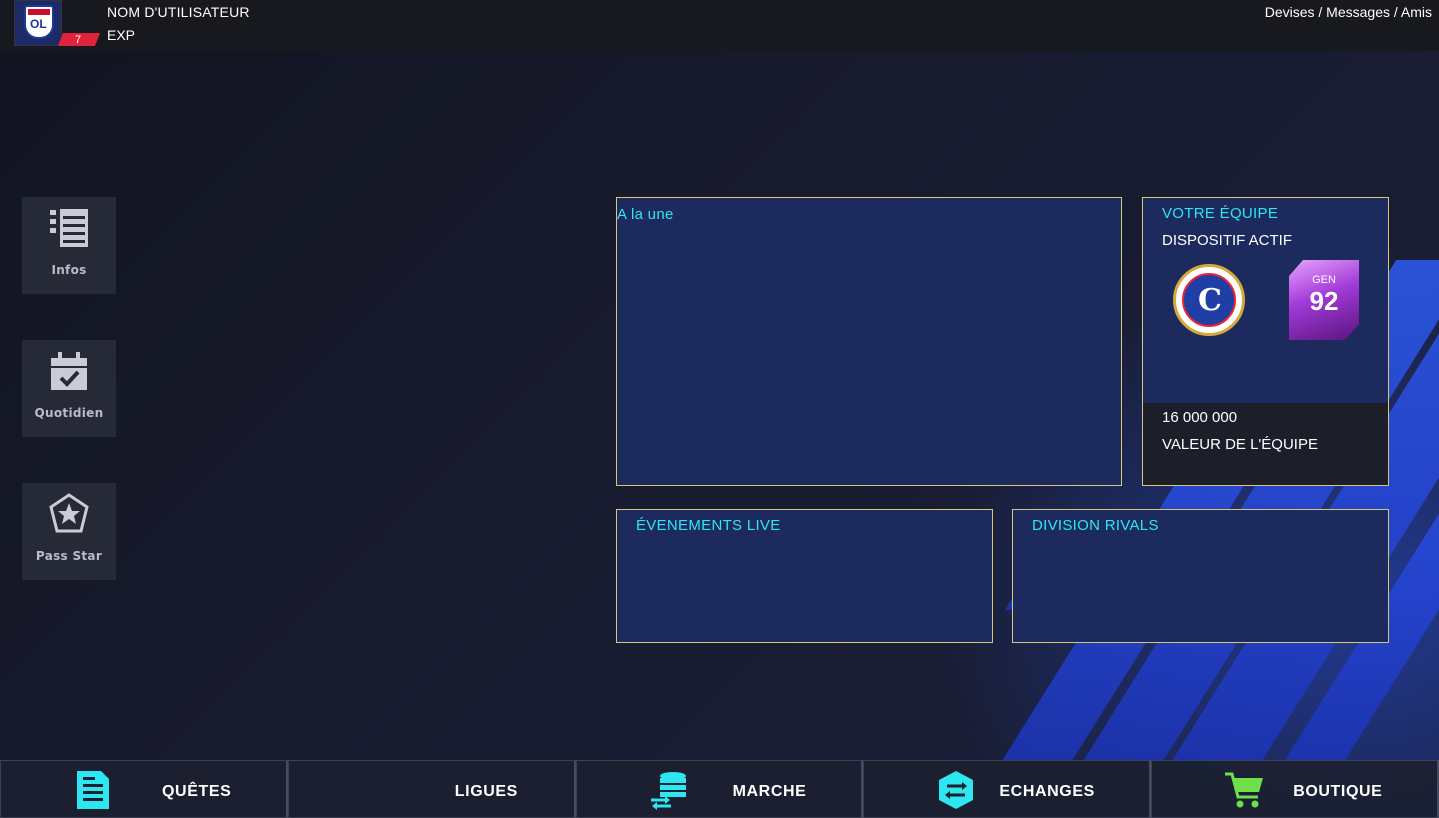 The height and width of the screenshot is (818, 1439). I want to click on exp-label: EXP, so click(121, 35).